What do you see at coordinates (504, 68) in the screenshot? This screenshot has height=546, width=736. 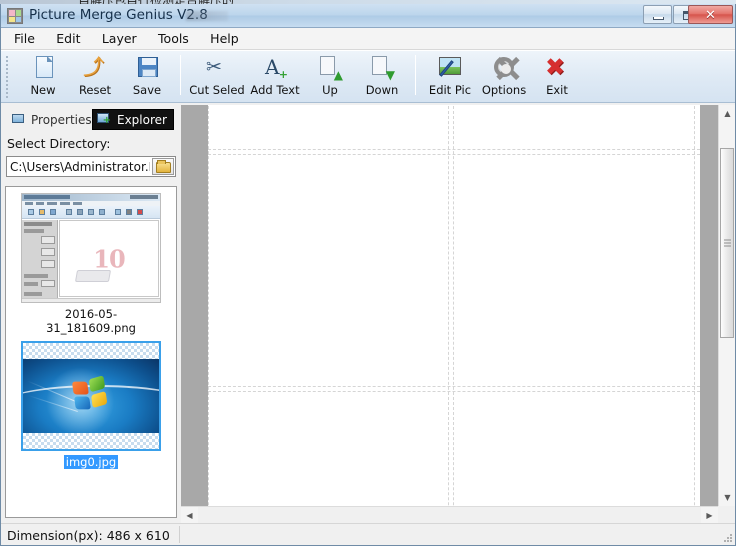 I see `gear-icon` at bounding box center [504, 68].